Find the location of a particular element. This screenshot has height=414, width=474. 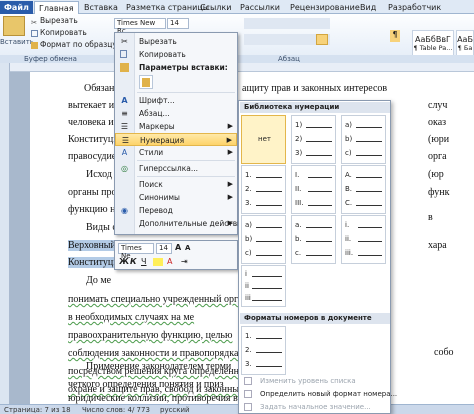

doc-line: четкого определения понятия и приз is located at coordinates (146, 384).